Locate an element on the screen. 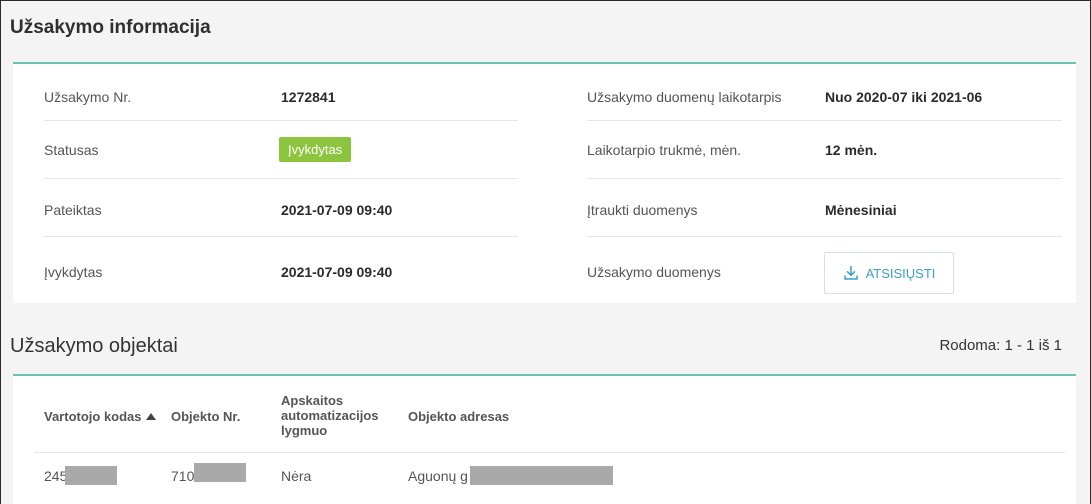 This screenshot has height=504, width=1091. submitted-value: 2021-07-09 09:40 is located at coordinates (337, 210).